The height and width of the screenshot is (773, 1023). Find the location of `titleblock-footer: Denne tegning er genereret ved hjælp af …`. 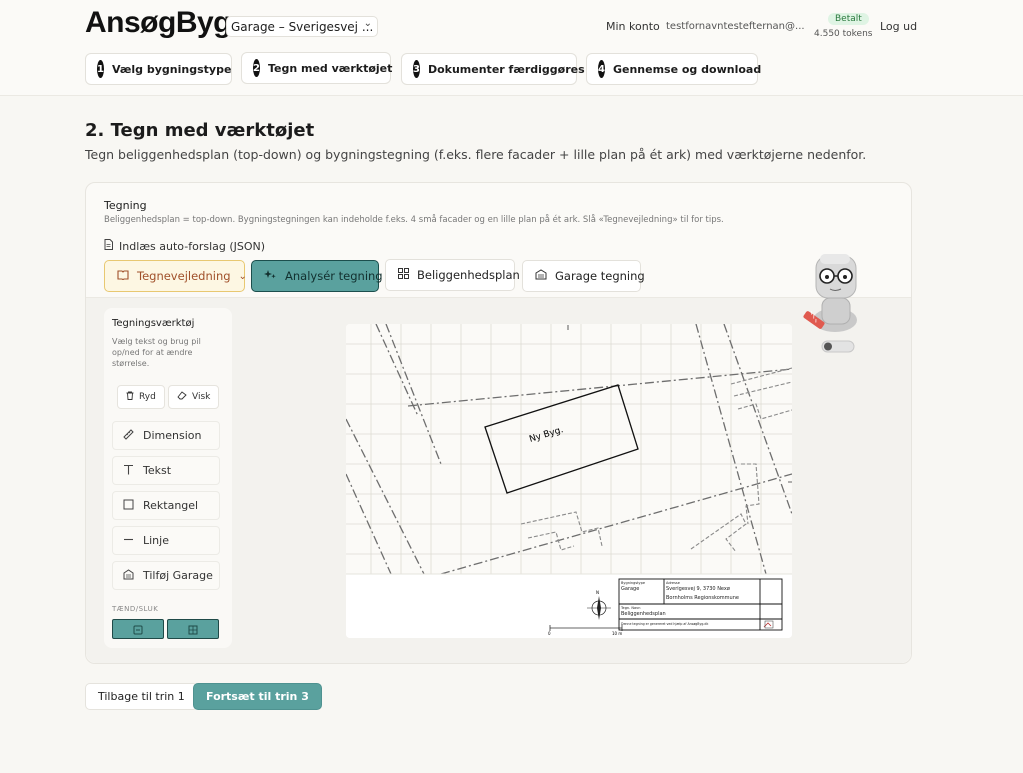

titleblock-footer: Denne tegning er genereret ved hjælp af … is located at coordinates (664, 624).